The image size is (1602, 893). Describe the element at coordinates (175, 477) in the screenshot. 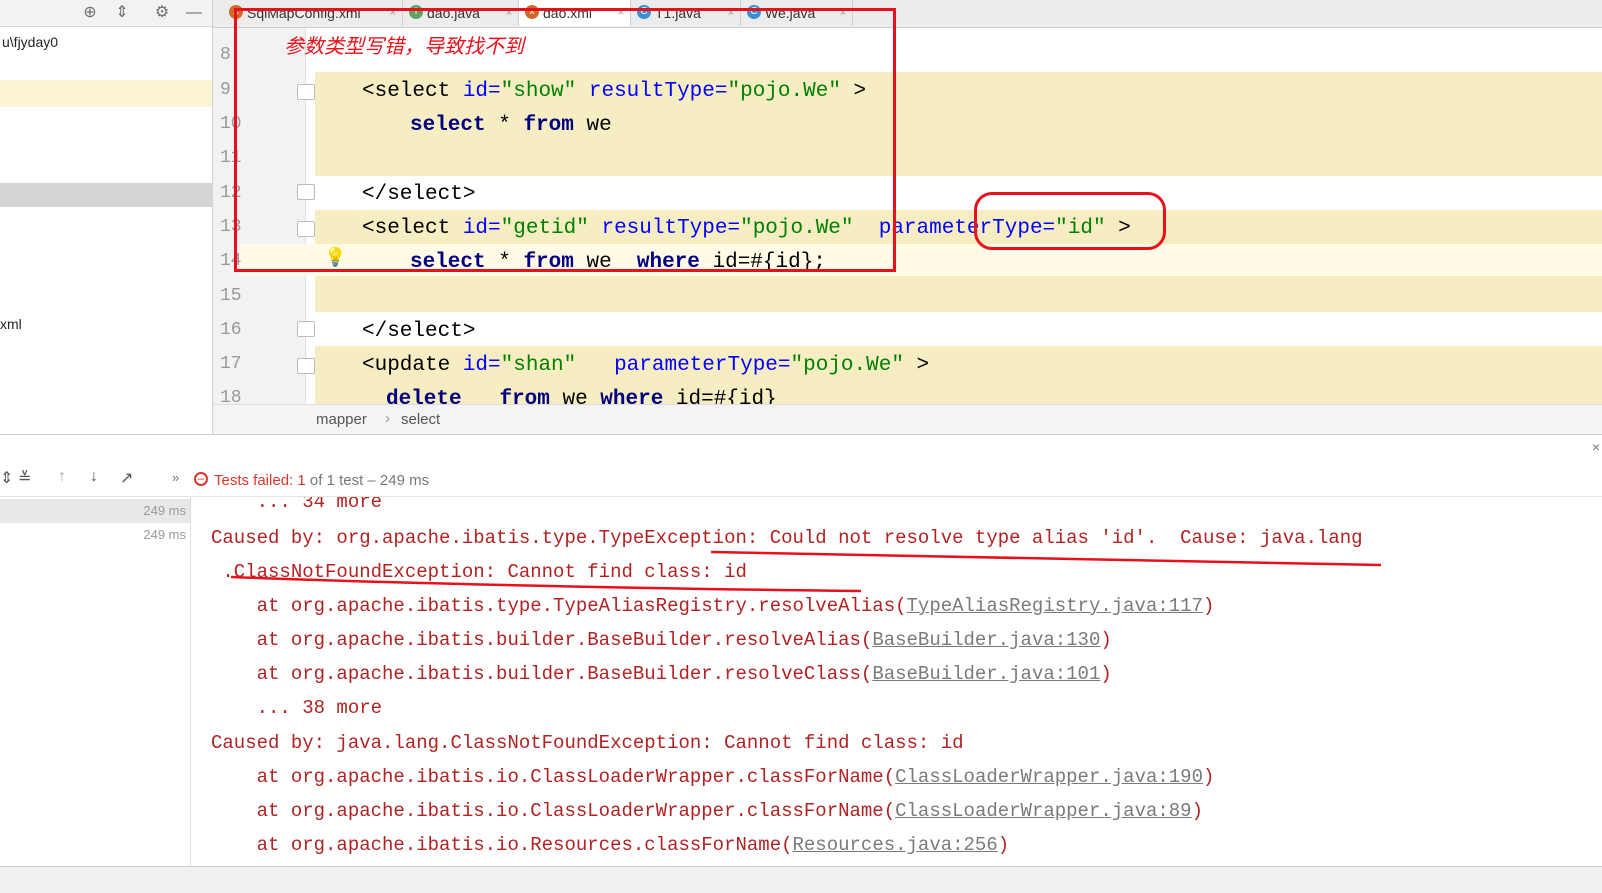

I see `more-icon: »` at that location.